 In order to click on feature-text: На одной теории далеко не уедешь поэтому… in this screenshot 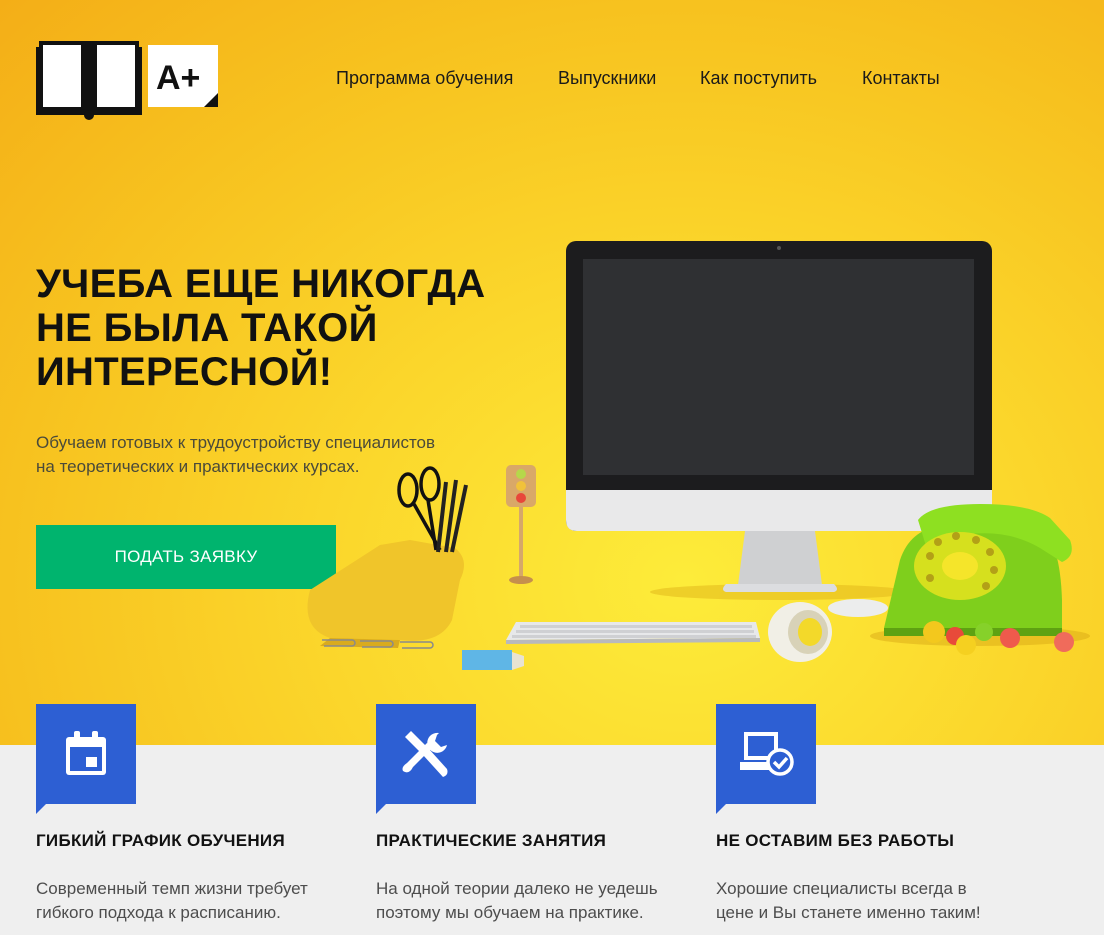, I will do `click(531, 901)`.